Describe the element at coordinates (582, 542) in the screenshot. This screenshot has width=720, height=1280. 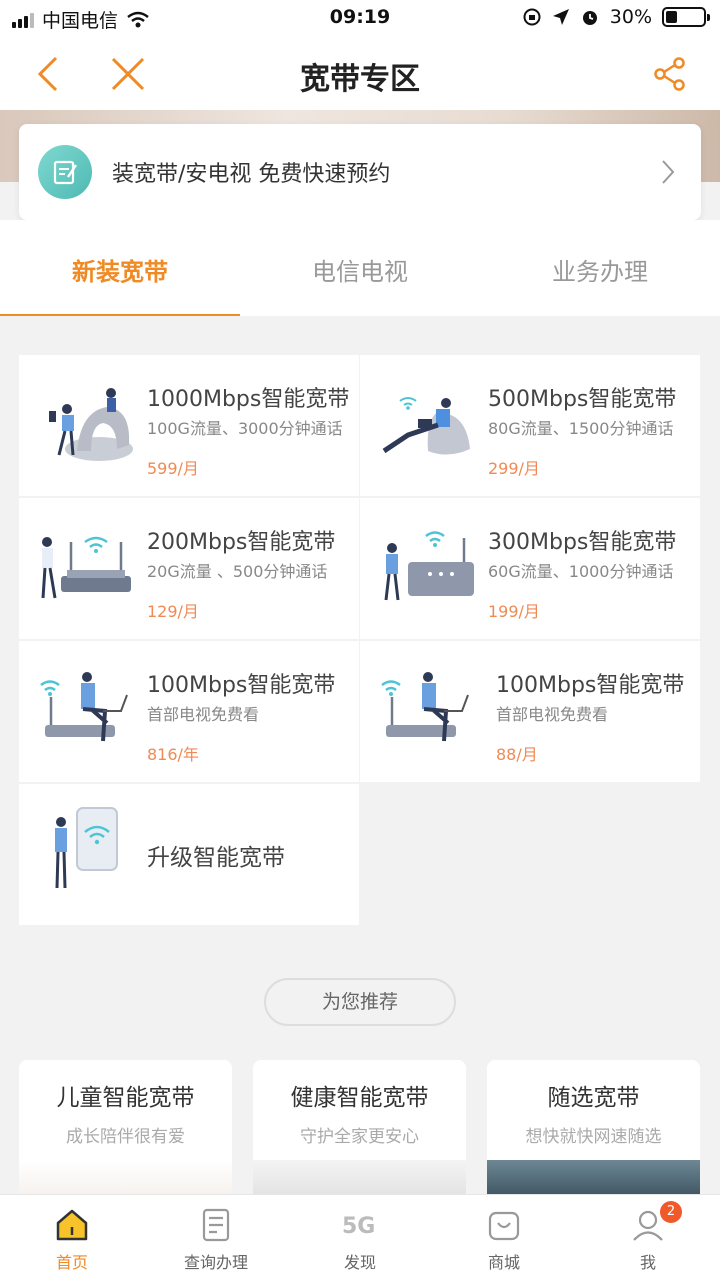
I see `product-name: 300Mbps智能宽带` at that location.